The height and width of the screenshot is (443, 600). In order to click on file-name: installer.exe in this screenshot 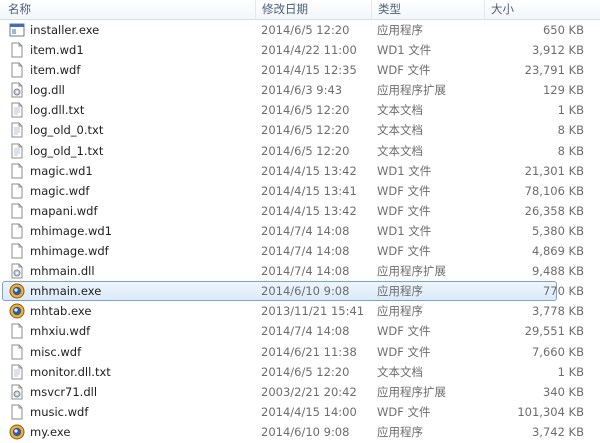, I will do `click(65, 30)`.